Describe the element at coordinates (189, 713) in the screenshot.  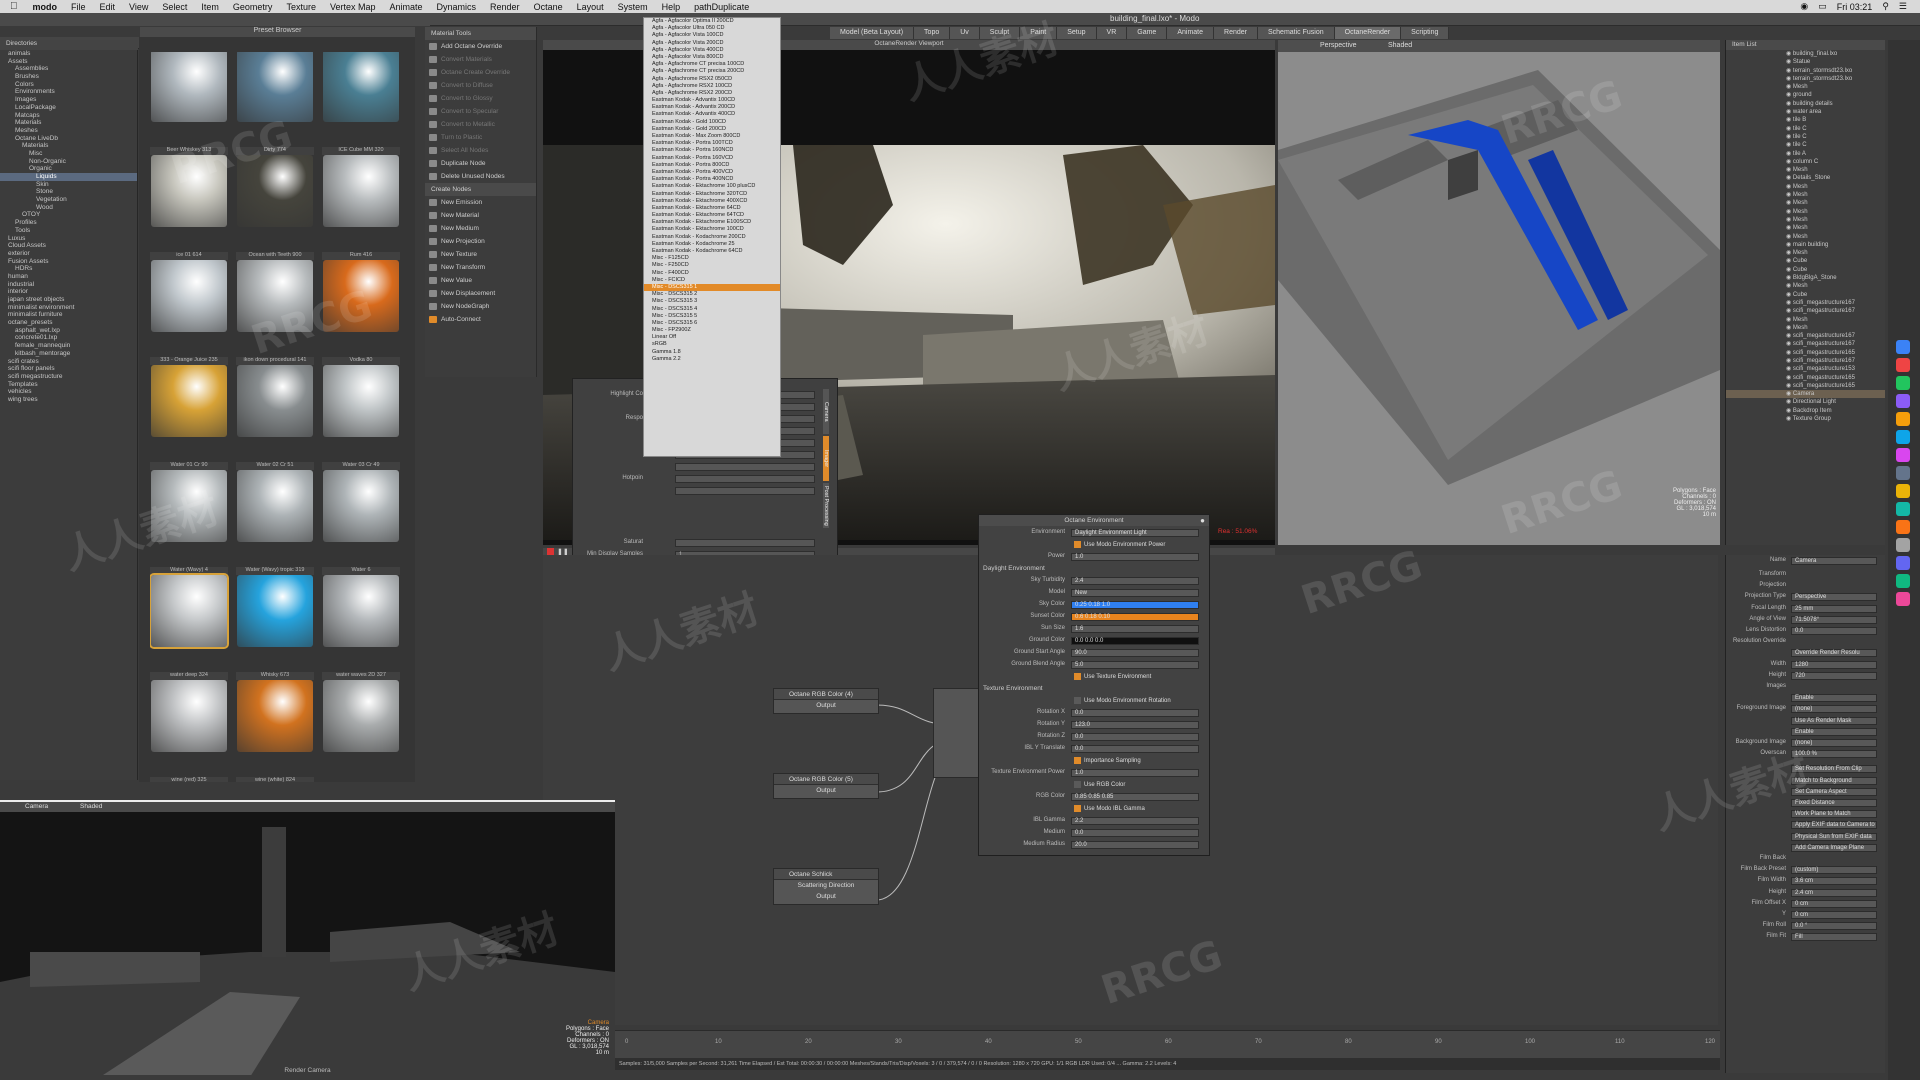
I see `preset-thumbnail: water deep 324` at that location.